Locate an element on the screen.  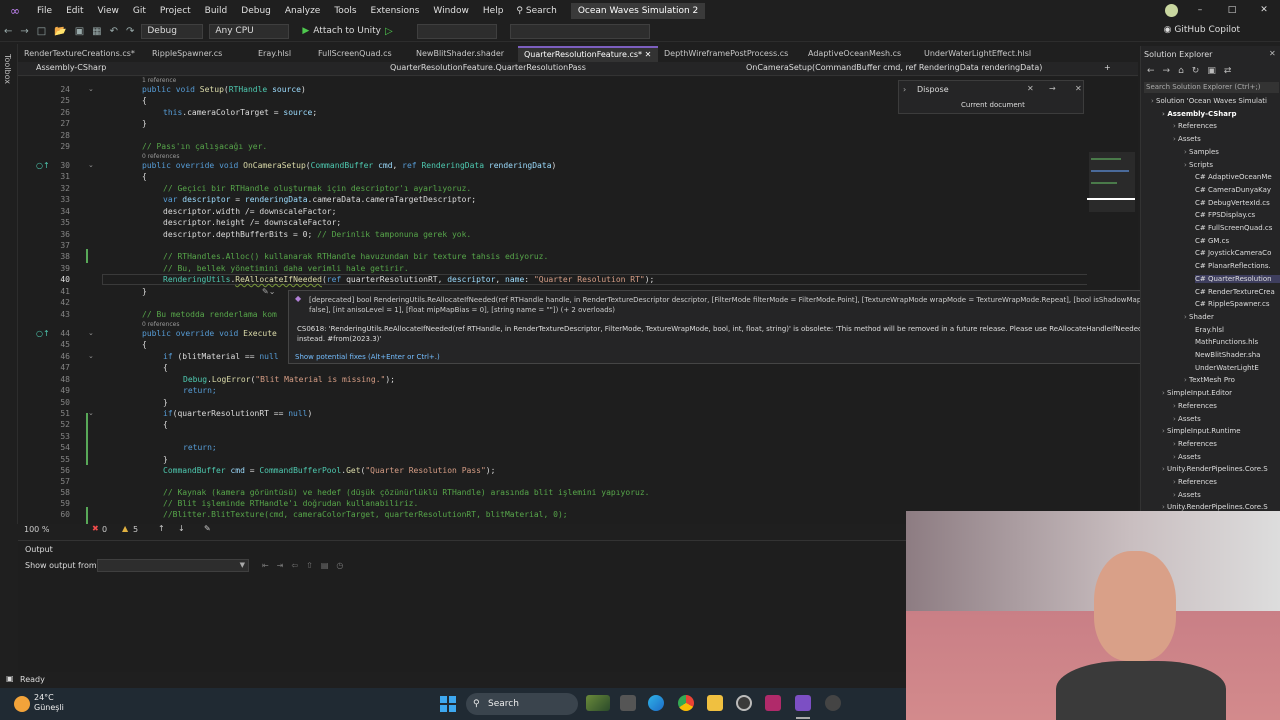
brush-icon: ✎ is located at coordinates (207, 528).